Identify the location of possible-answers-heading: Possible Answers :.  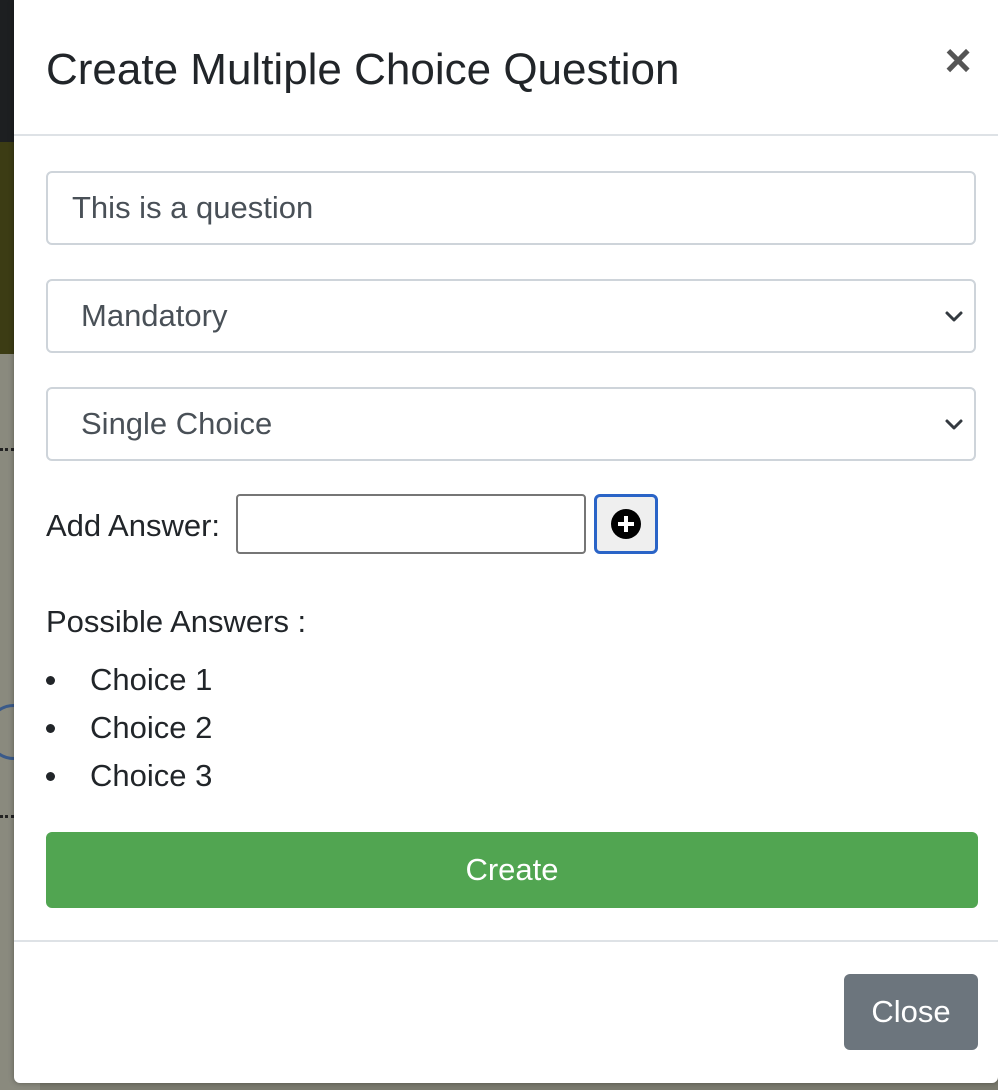
(176, 621).